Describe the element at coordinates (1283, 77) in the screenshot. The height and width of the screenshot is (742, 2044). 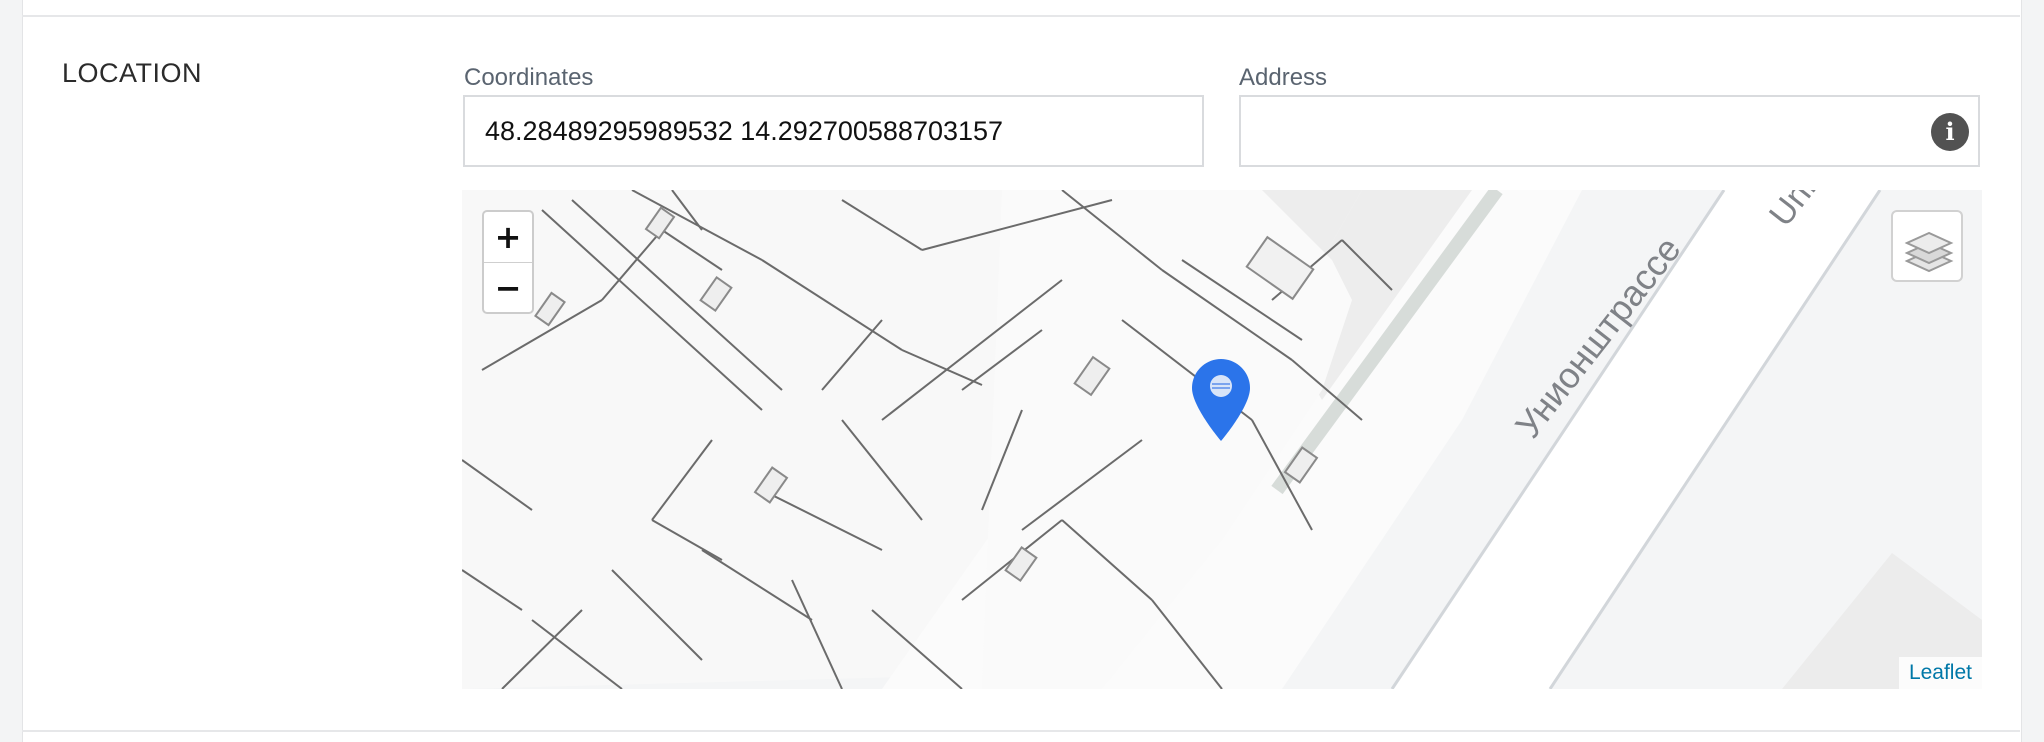
I see `address-label: Address` at that location.